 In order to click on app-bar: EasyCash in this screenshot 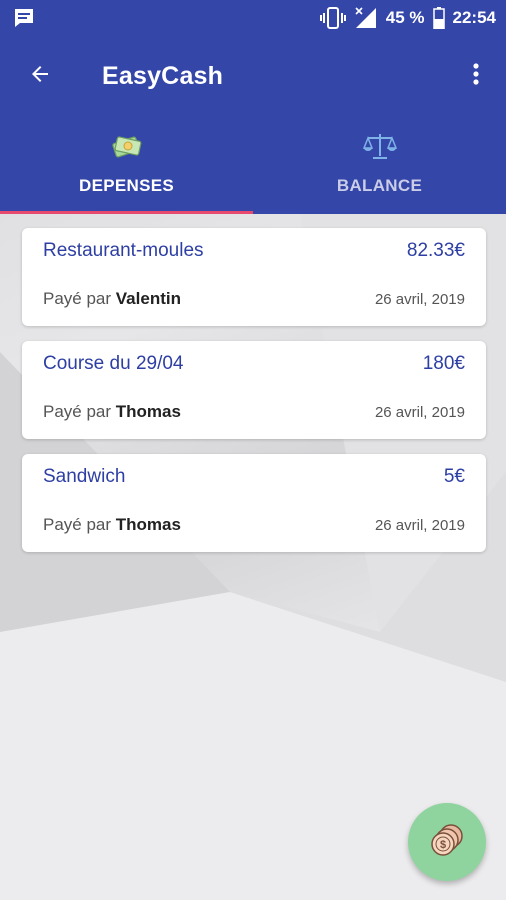, I will do `click(253, 76)`.